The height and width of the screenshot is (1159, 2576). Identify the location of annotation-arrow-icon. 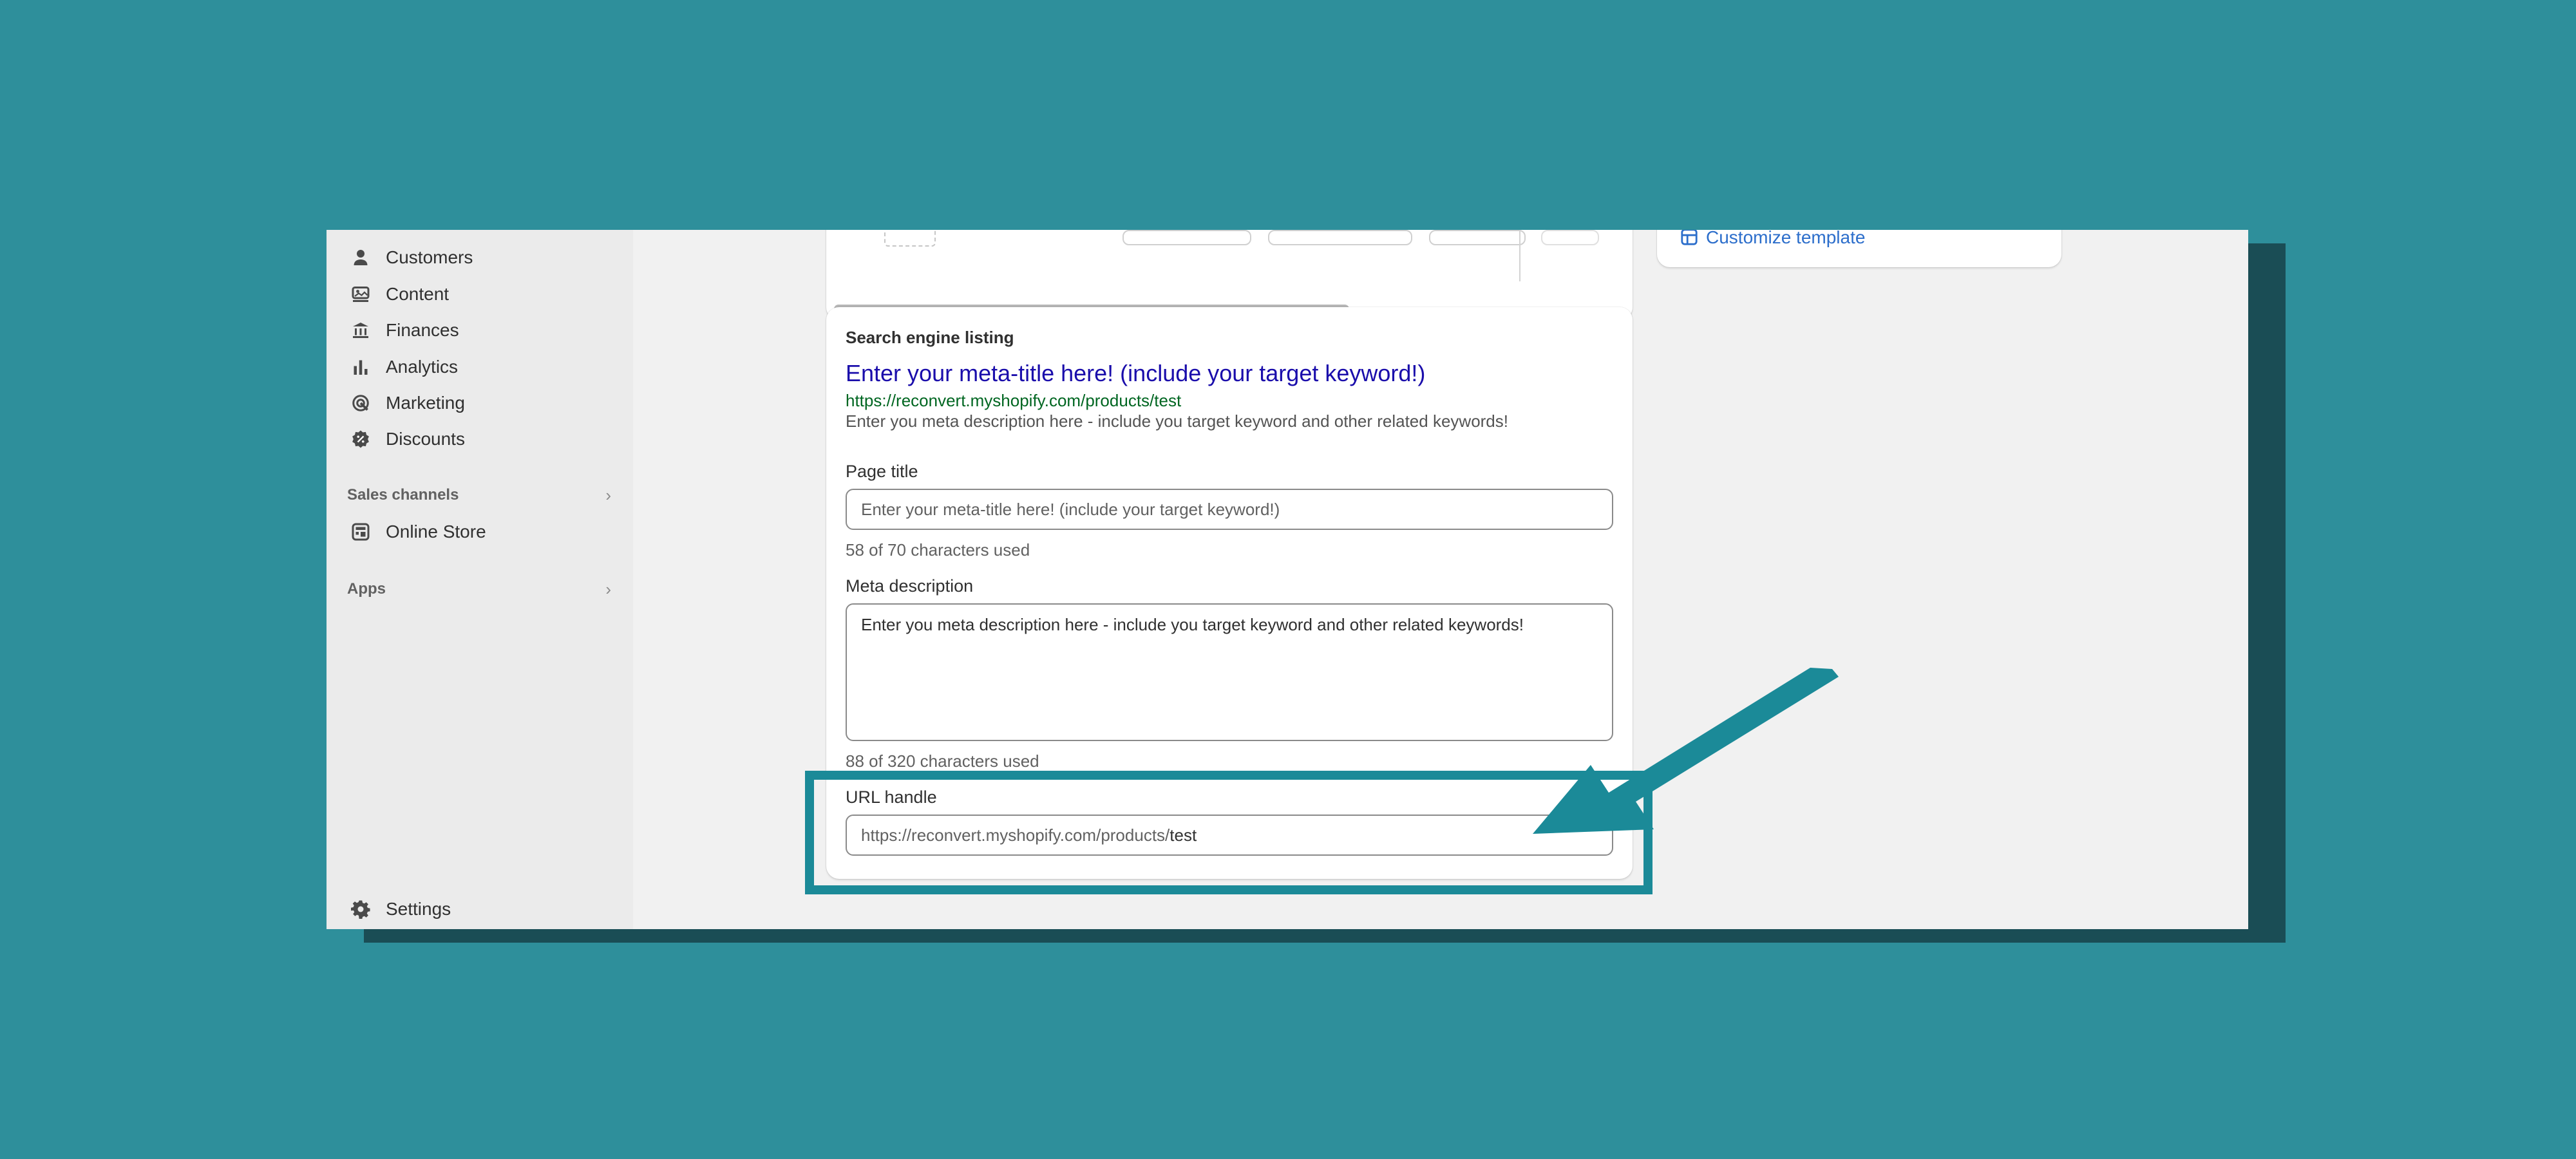
(1686, 751).